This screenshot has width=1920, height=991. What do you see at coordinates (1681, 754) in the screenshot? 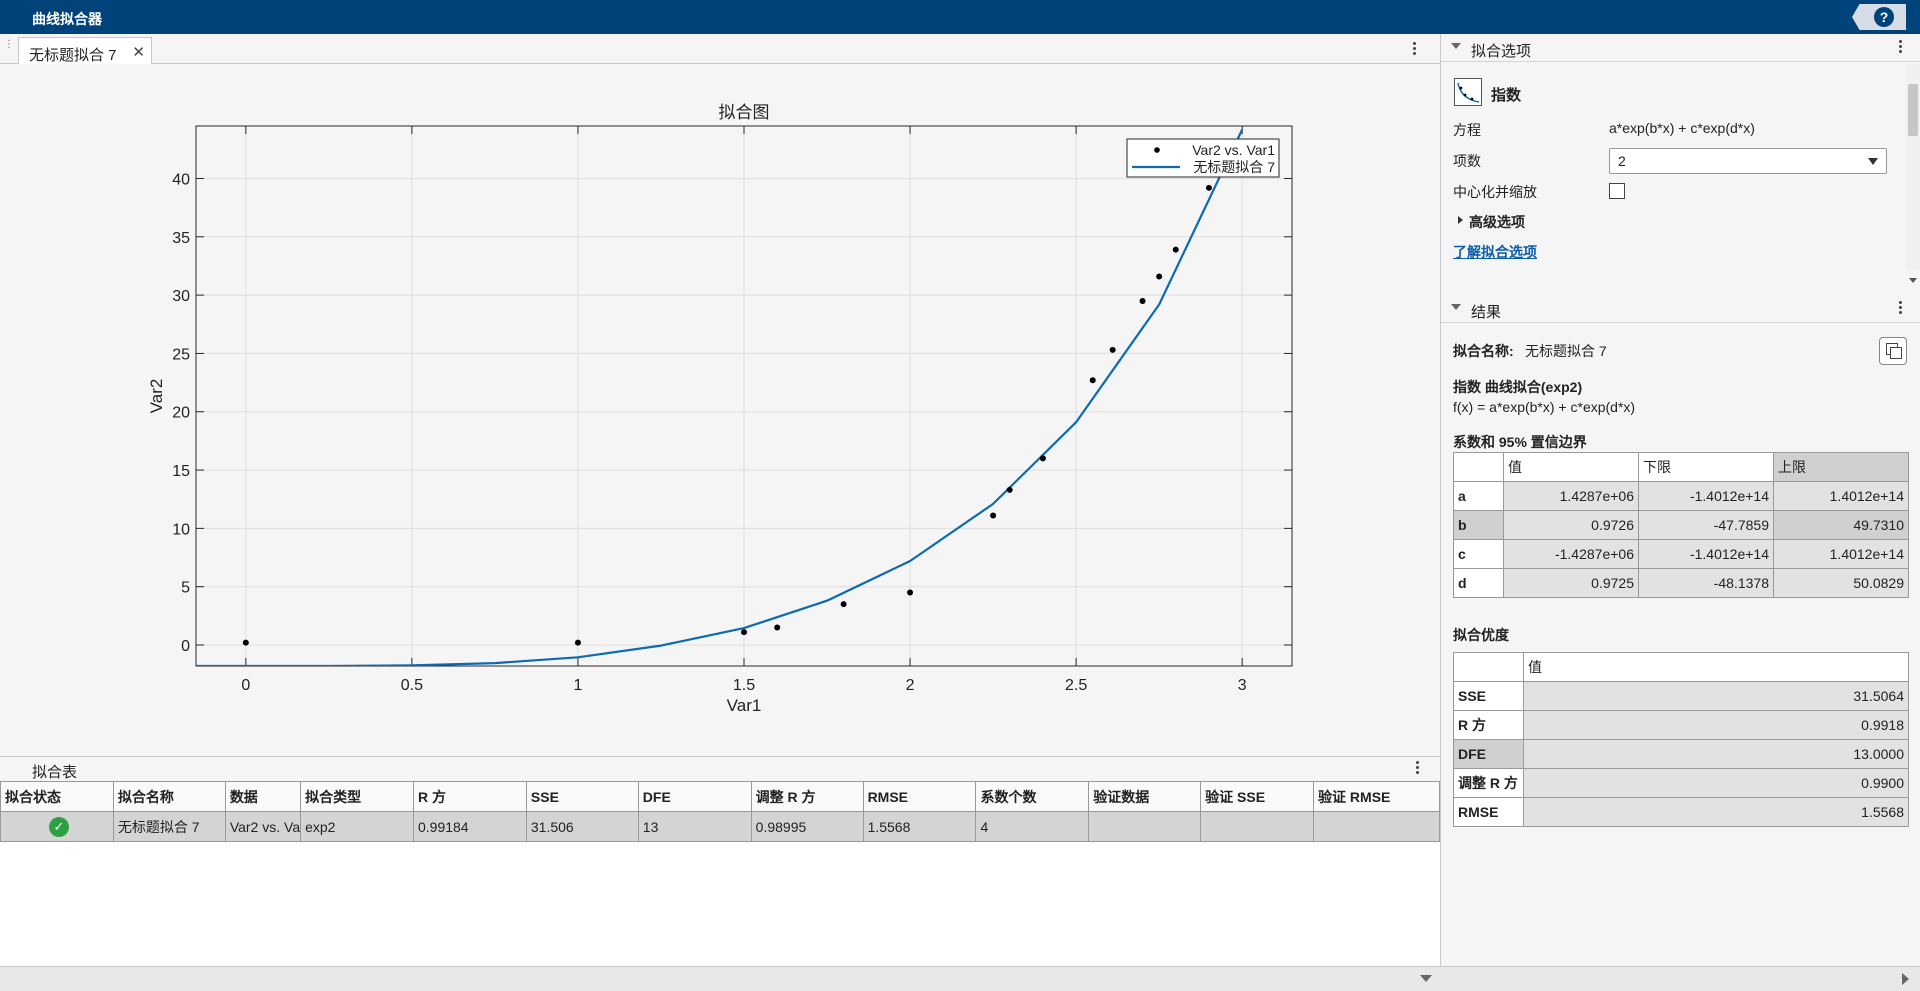
I see `table-row: DFE 13.0000` at bounding box center [1681, 754].